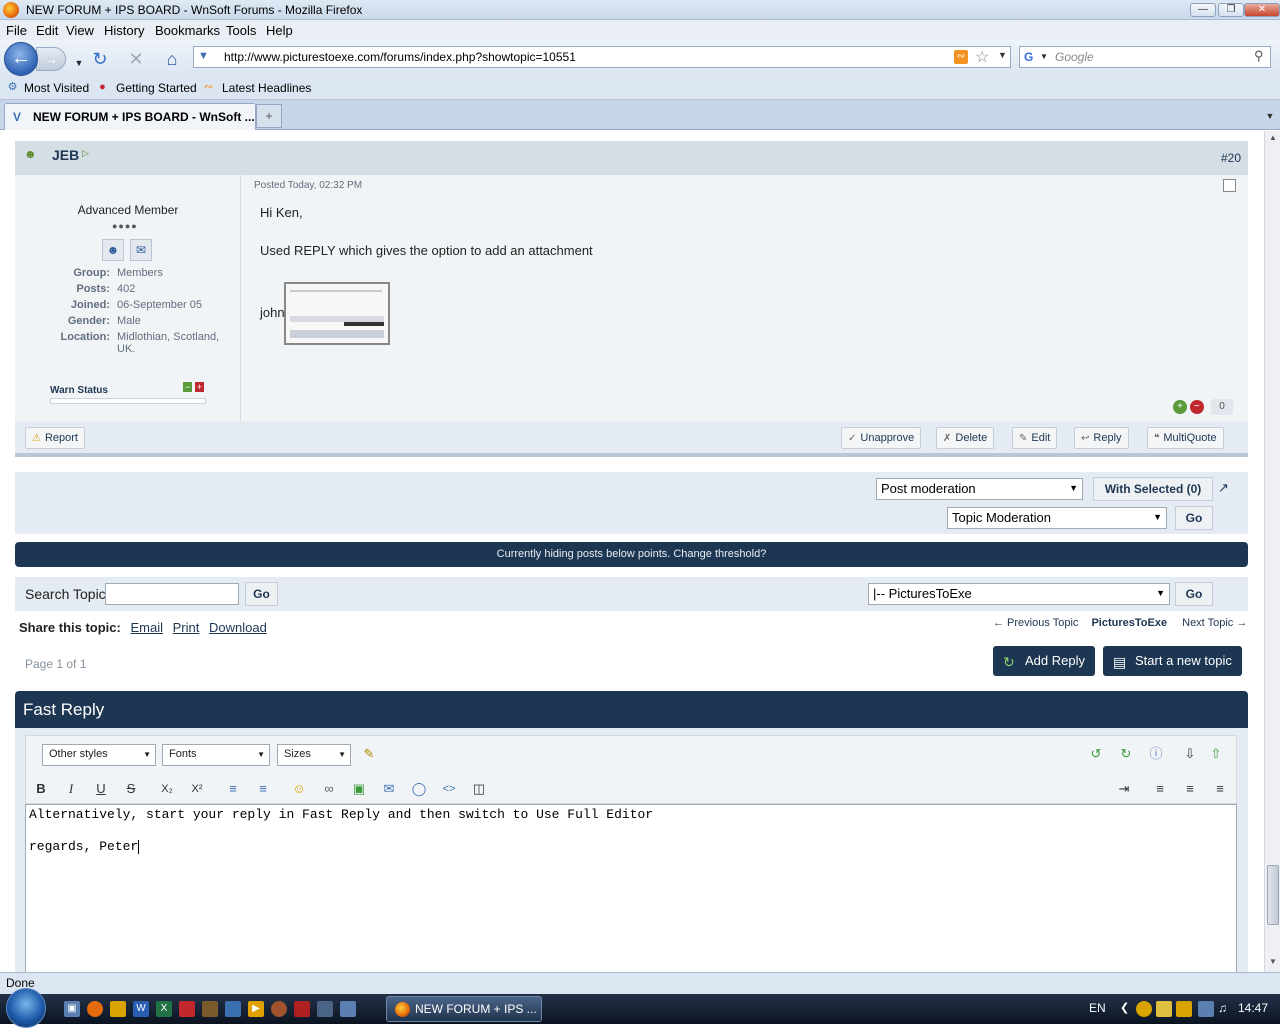 This screenshot has height=1028, width=1280. What do you see at coordinates (1190, 754) in the screenshot?
I see `toggle-editor-icon: ⇩` at bounding box center [1190, 754].